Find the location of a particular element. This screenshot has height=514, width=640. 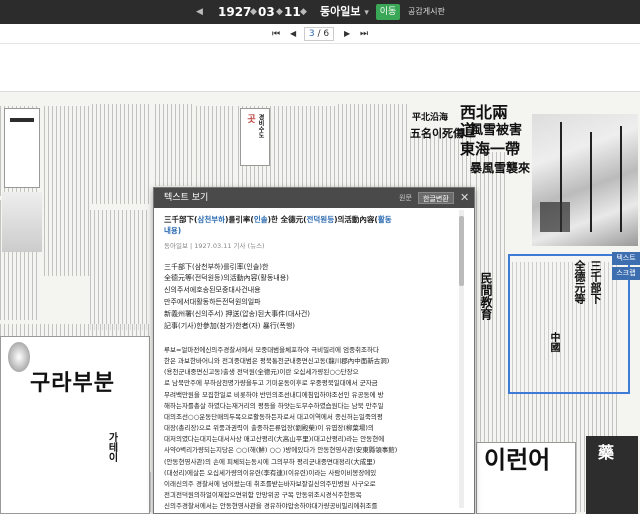

article-meta: 동아일보 | 1927.03.11 기사 (뉴스) is located at coordinates (214, 245).